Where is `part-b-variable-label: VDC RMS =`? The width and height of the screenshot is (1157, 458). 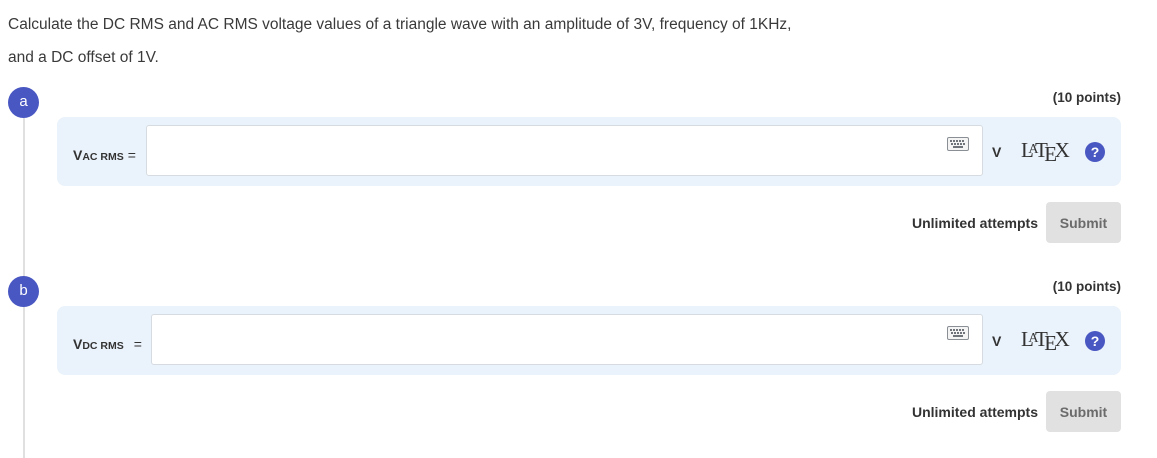
part-b-variable-label: VDC RMS = is located at coordinates (107, 344).